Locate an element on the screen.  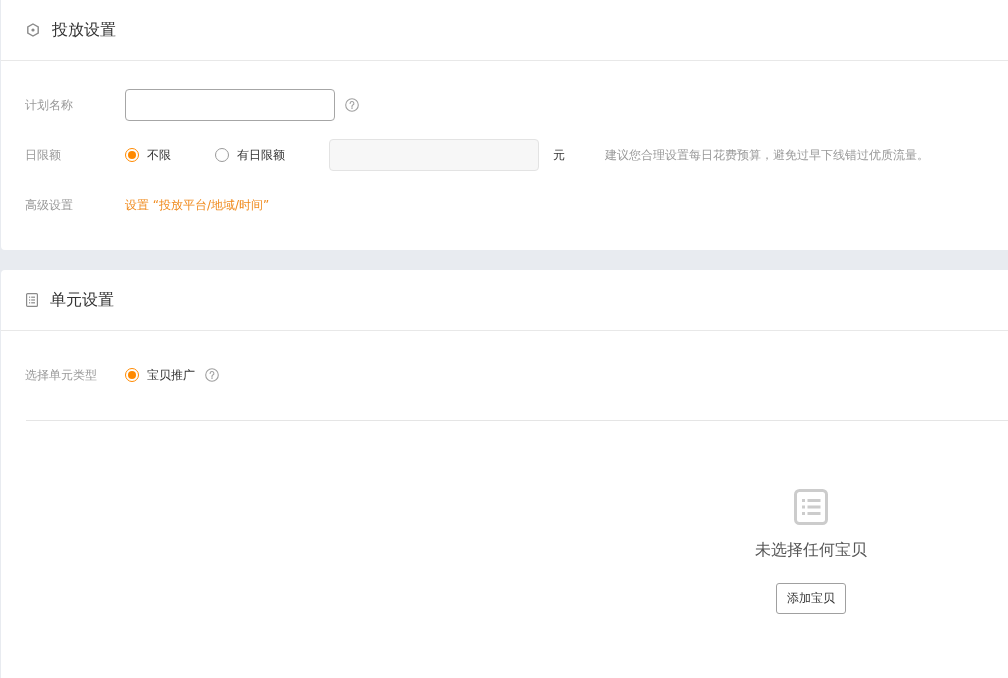
hint-text: 建议您合理设置每日花费预算，避免过早下线错过优质流量。 is located at coordinates (767, 155).